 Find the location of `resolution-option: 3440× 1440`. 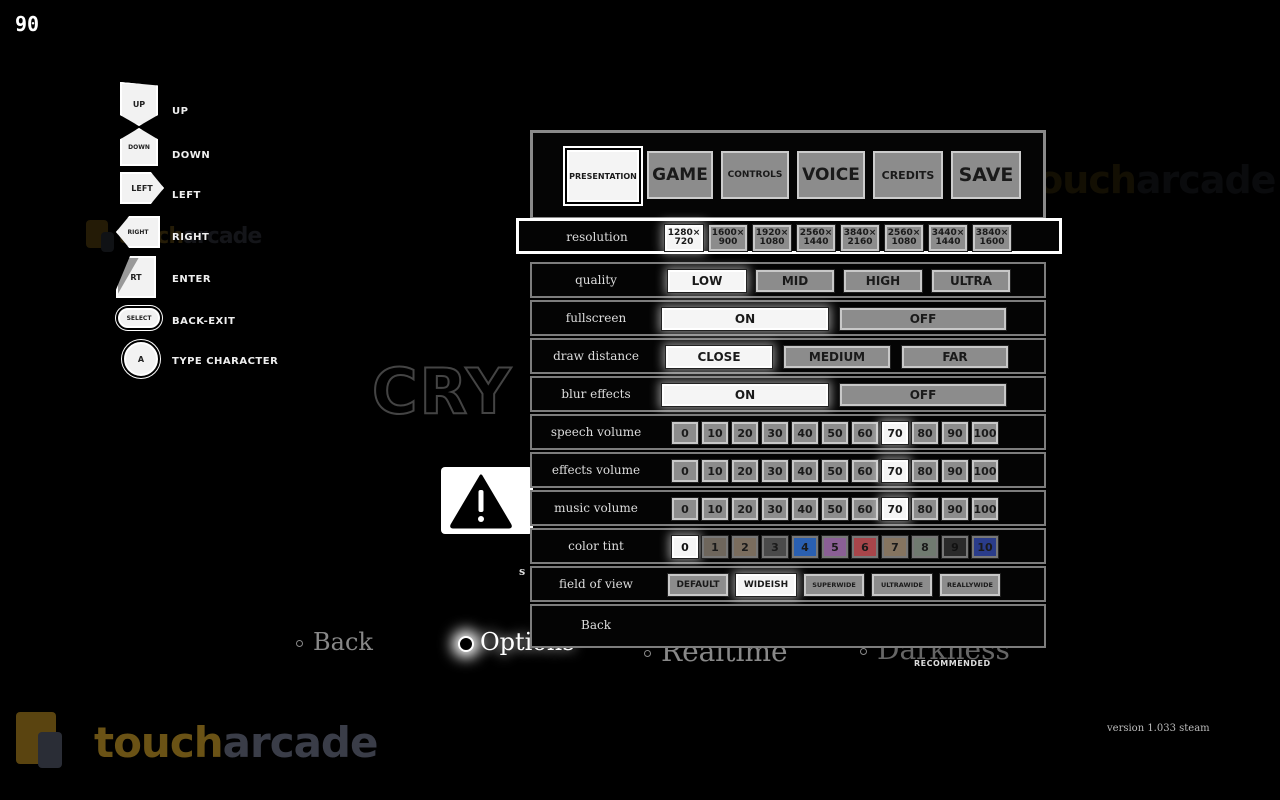

resolution-option: 3440× 1440 is located at coordinates (948, 238).